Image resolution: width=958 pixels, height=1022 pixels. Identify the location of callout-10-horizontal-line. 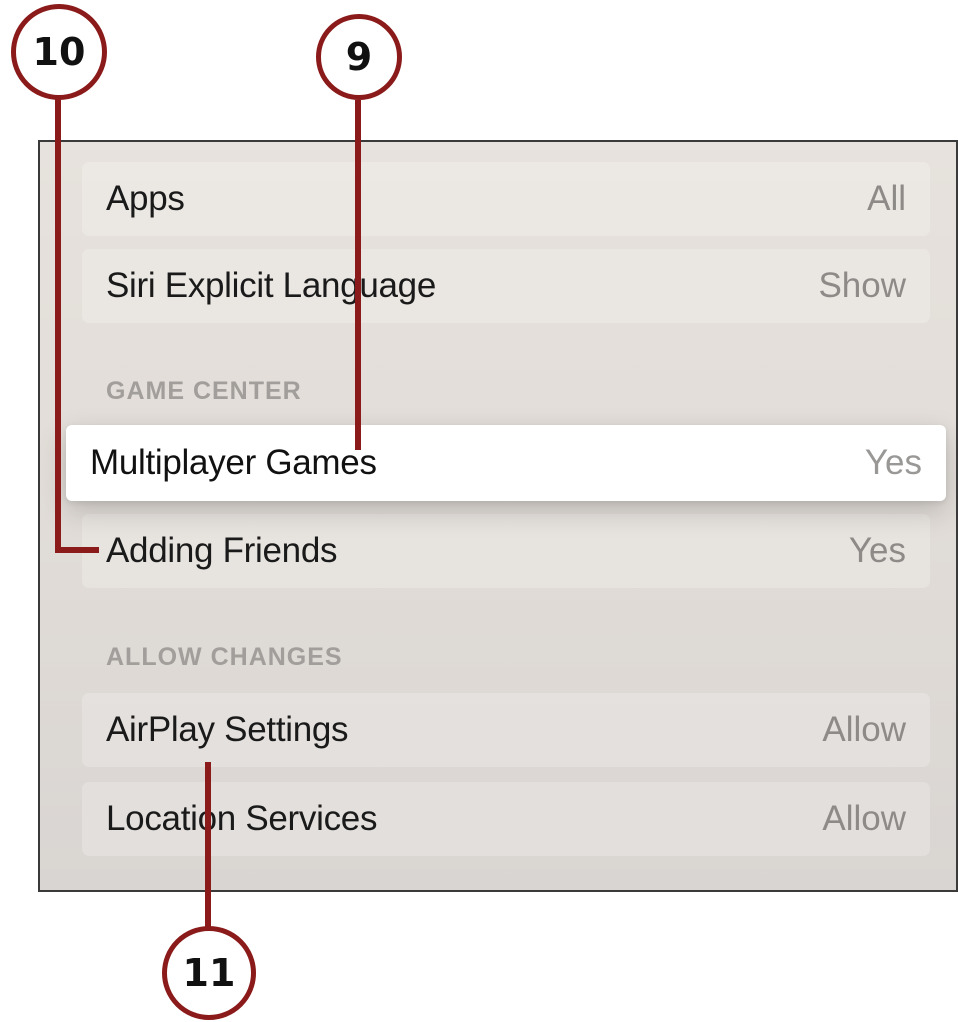
(77, 550).